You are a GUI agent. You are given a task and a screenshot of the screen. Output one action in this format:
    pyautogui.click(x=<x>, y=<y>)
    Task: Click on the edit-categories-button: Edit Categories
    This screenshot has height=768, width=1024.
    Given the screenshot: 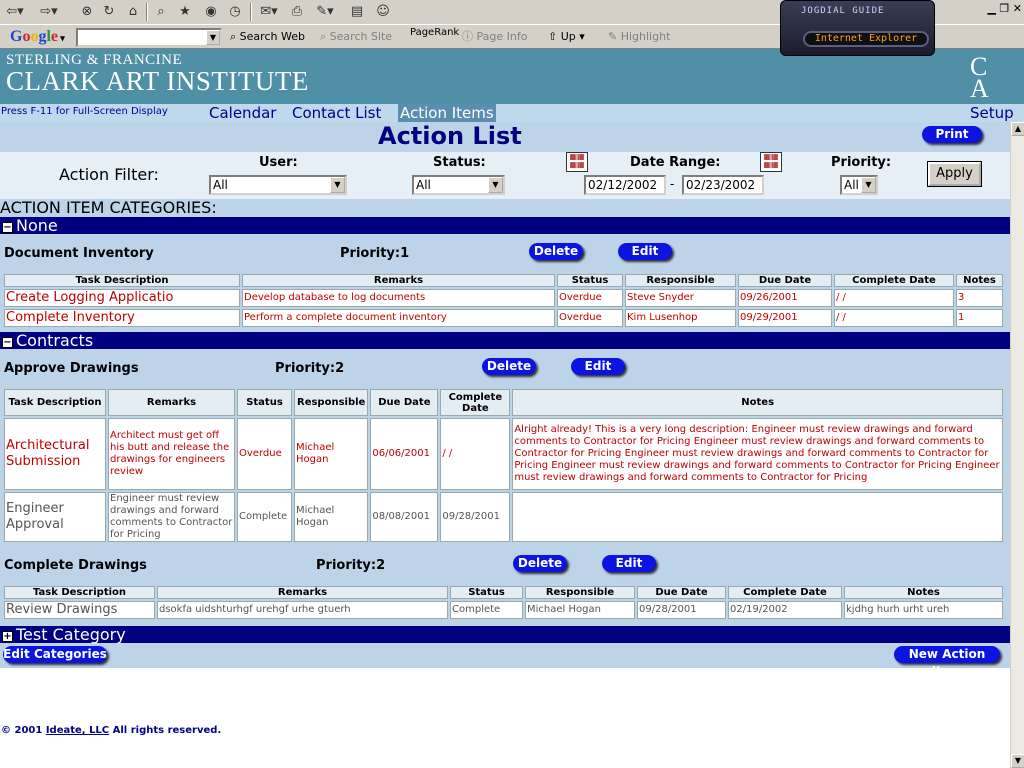 What is the action you would take?
    pyautogui.click(x=55, y=654)
    